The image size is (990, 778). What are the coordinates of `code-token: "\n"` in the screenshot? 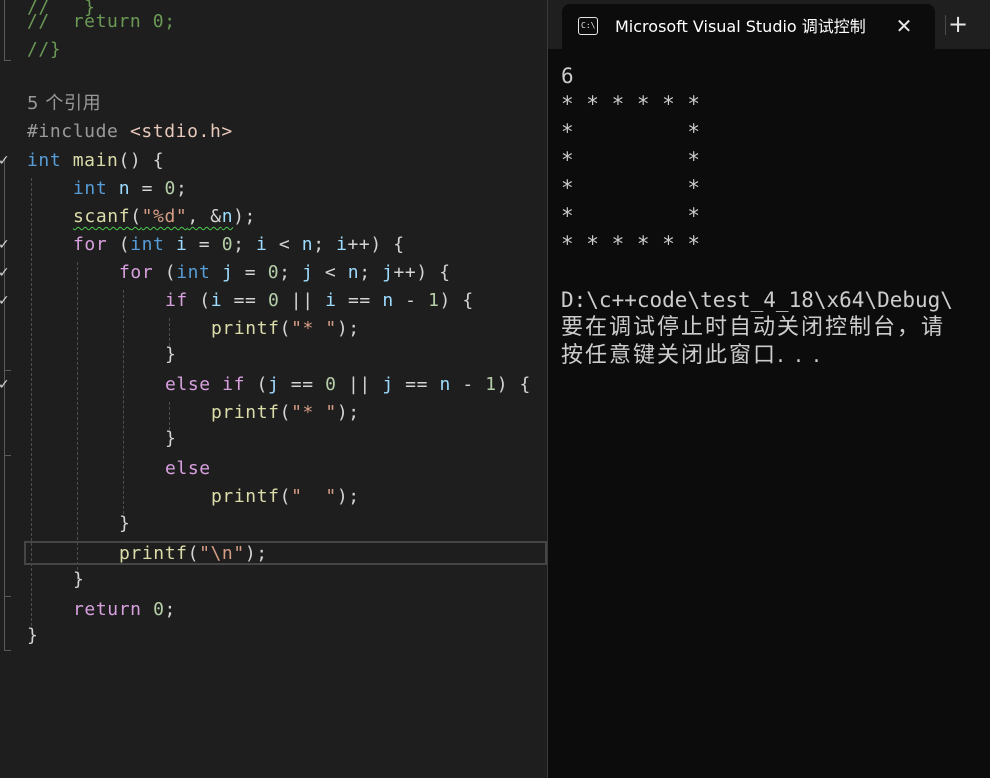 It's located at (222, 553).